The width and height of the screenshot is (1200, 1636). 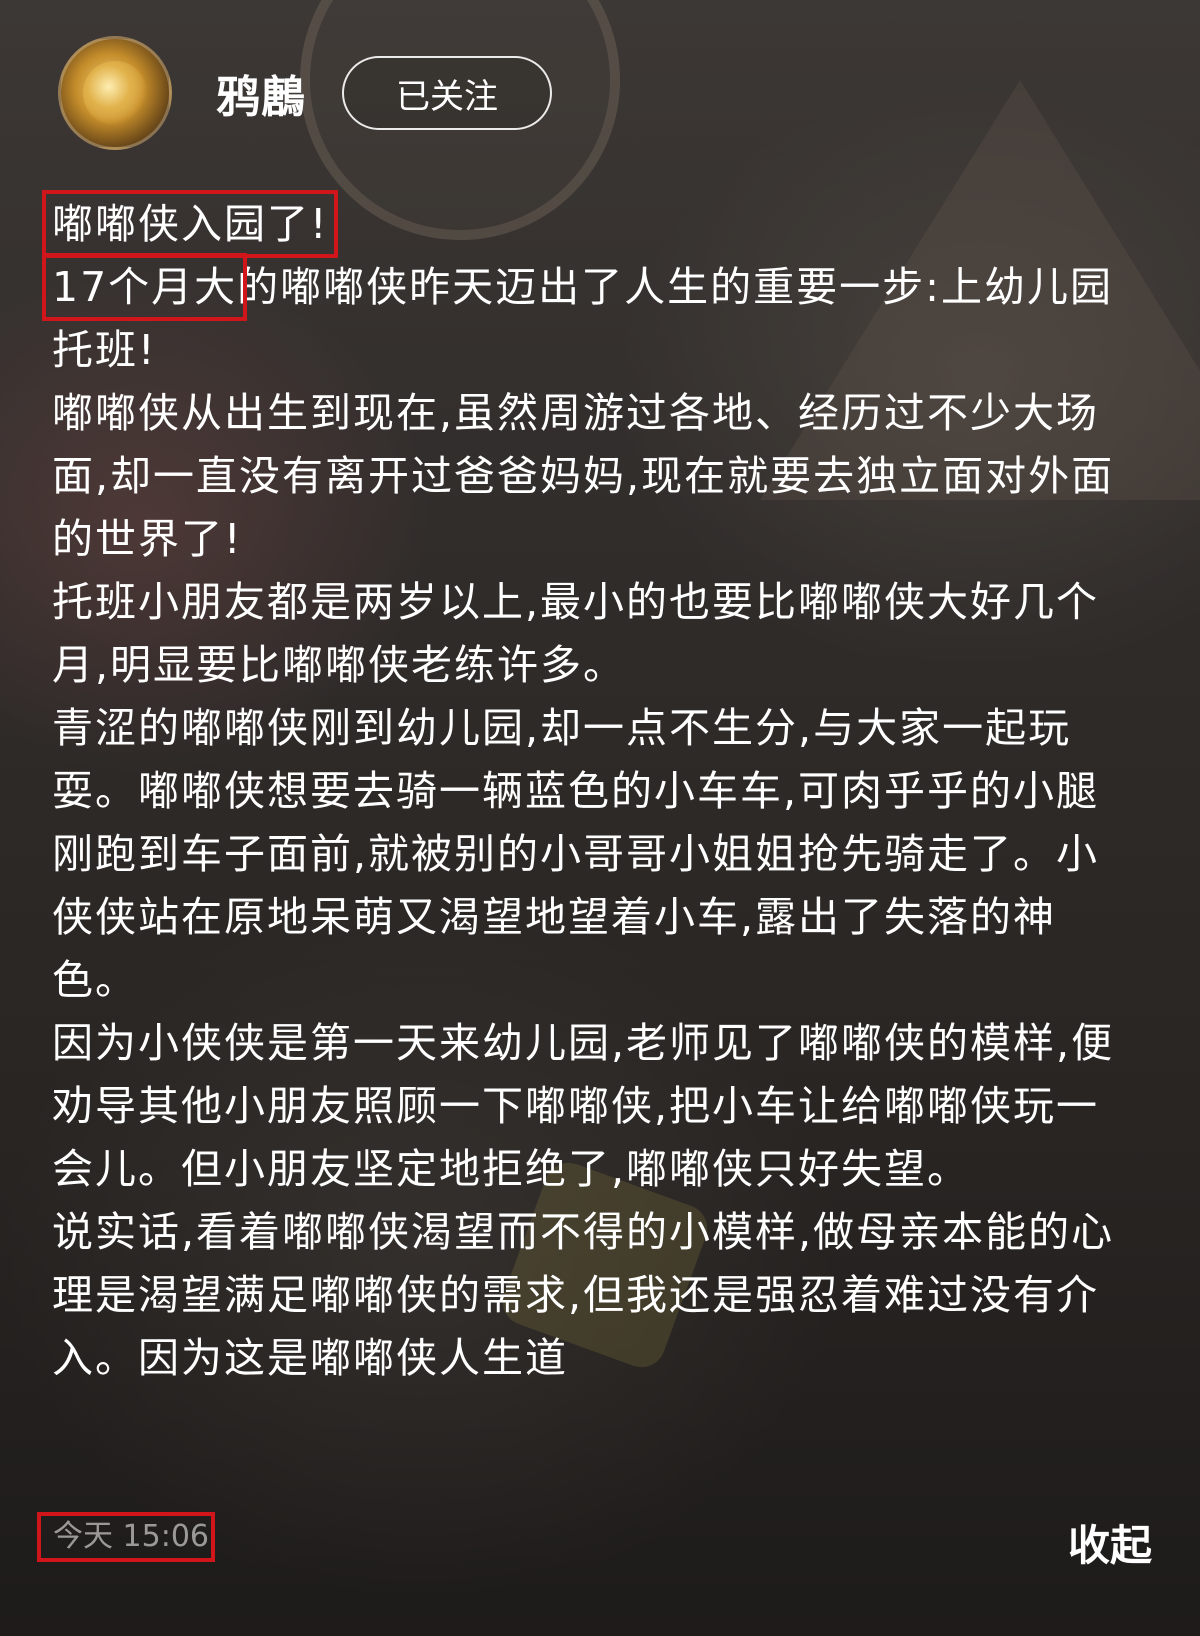 I want to click on post-paragraph-4: 托班小朋友都是两岁以上,最小的也要比嘟嘟侠大好几个月,明显要比嘟嘟侠老练许多。, so click(x=576, y=633).